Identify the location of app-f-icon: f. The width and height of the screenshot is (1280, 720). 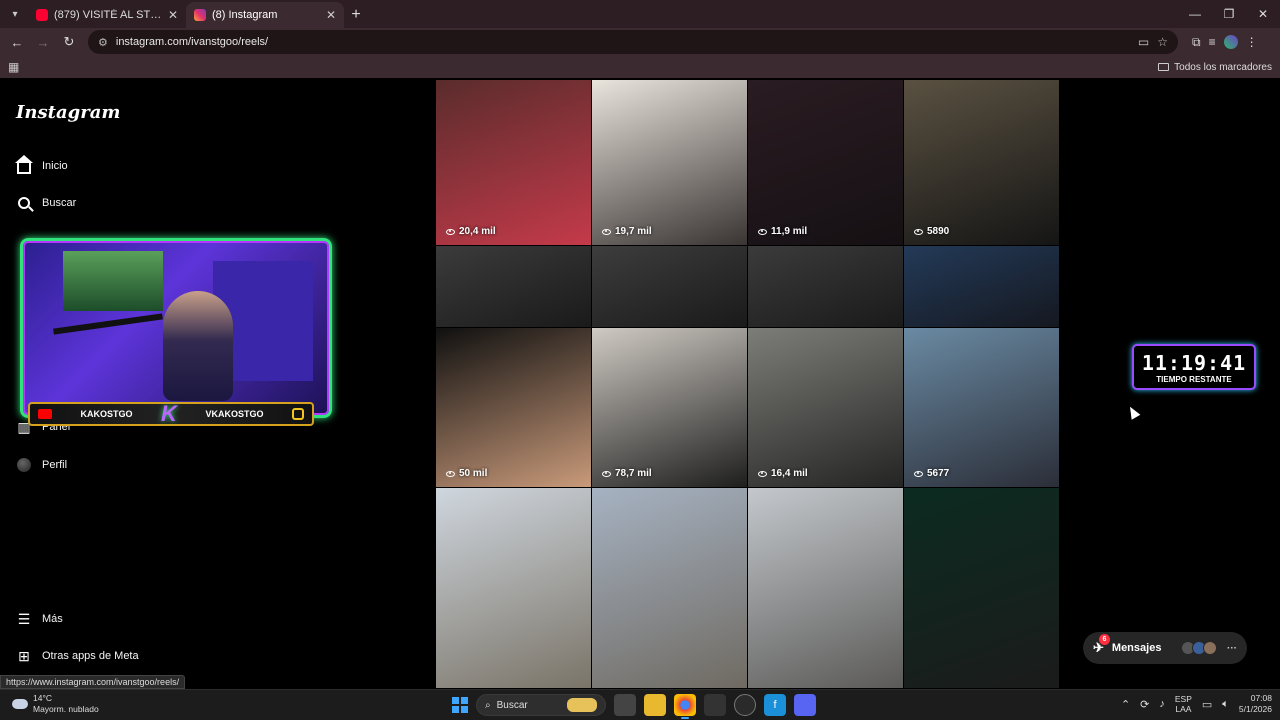
(775, 705).